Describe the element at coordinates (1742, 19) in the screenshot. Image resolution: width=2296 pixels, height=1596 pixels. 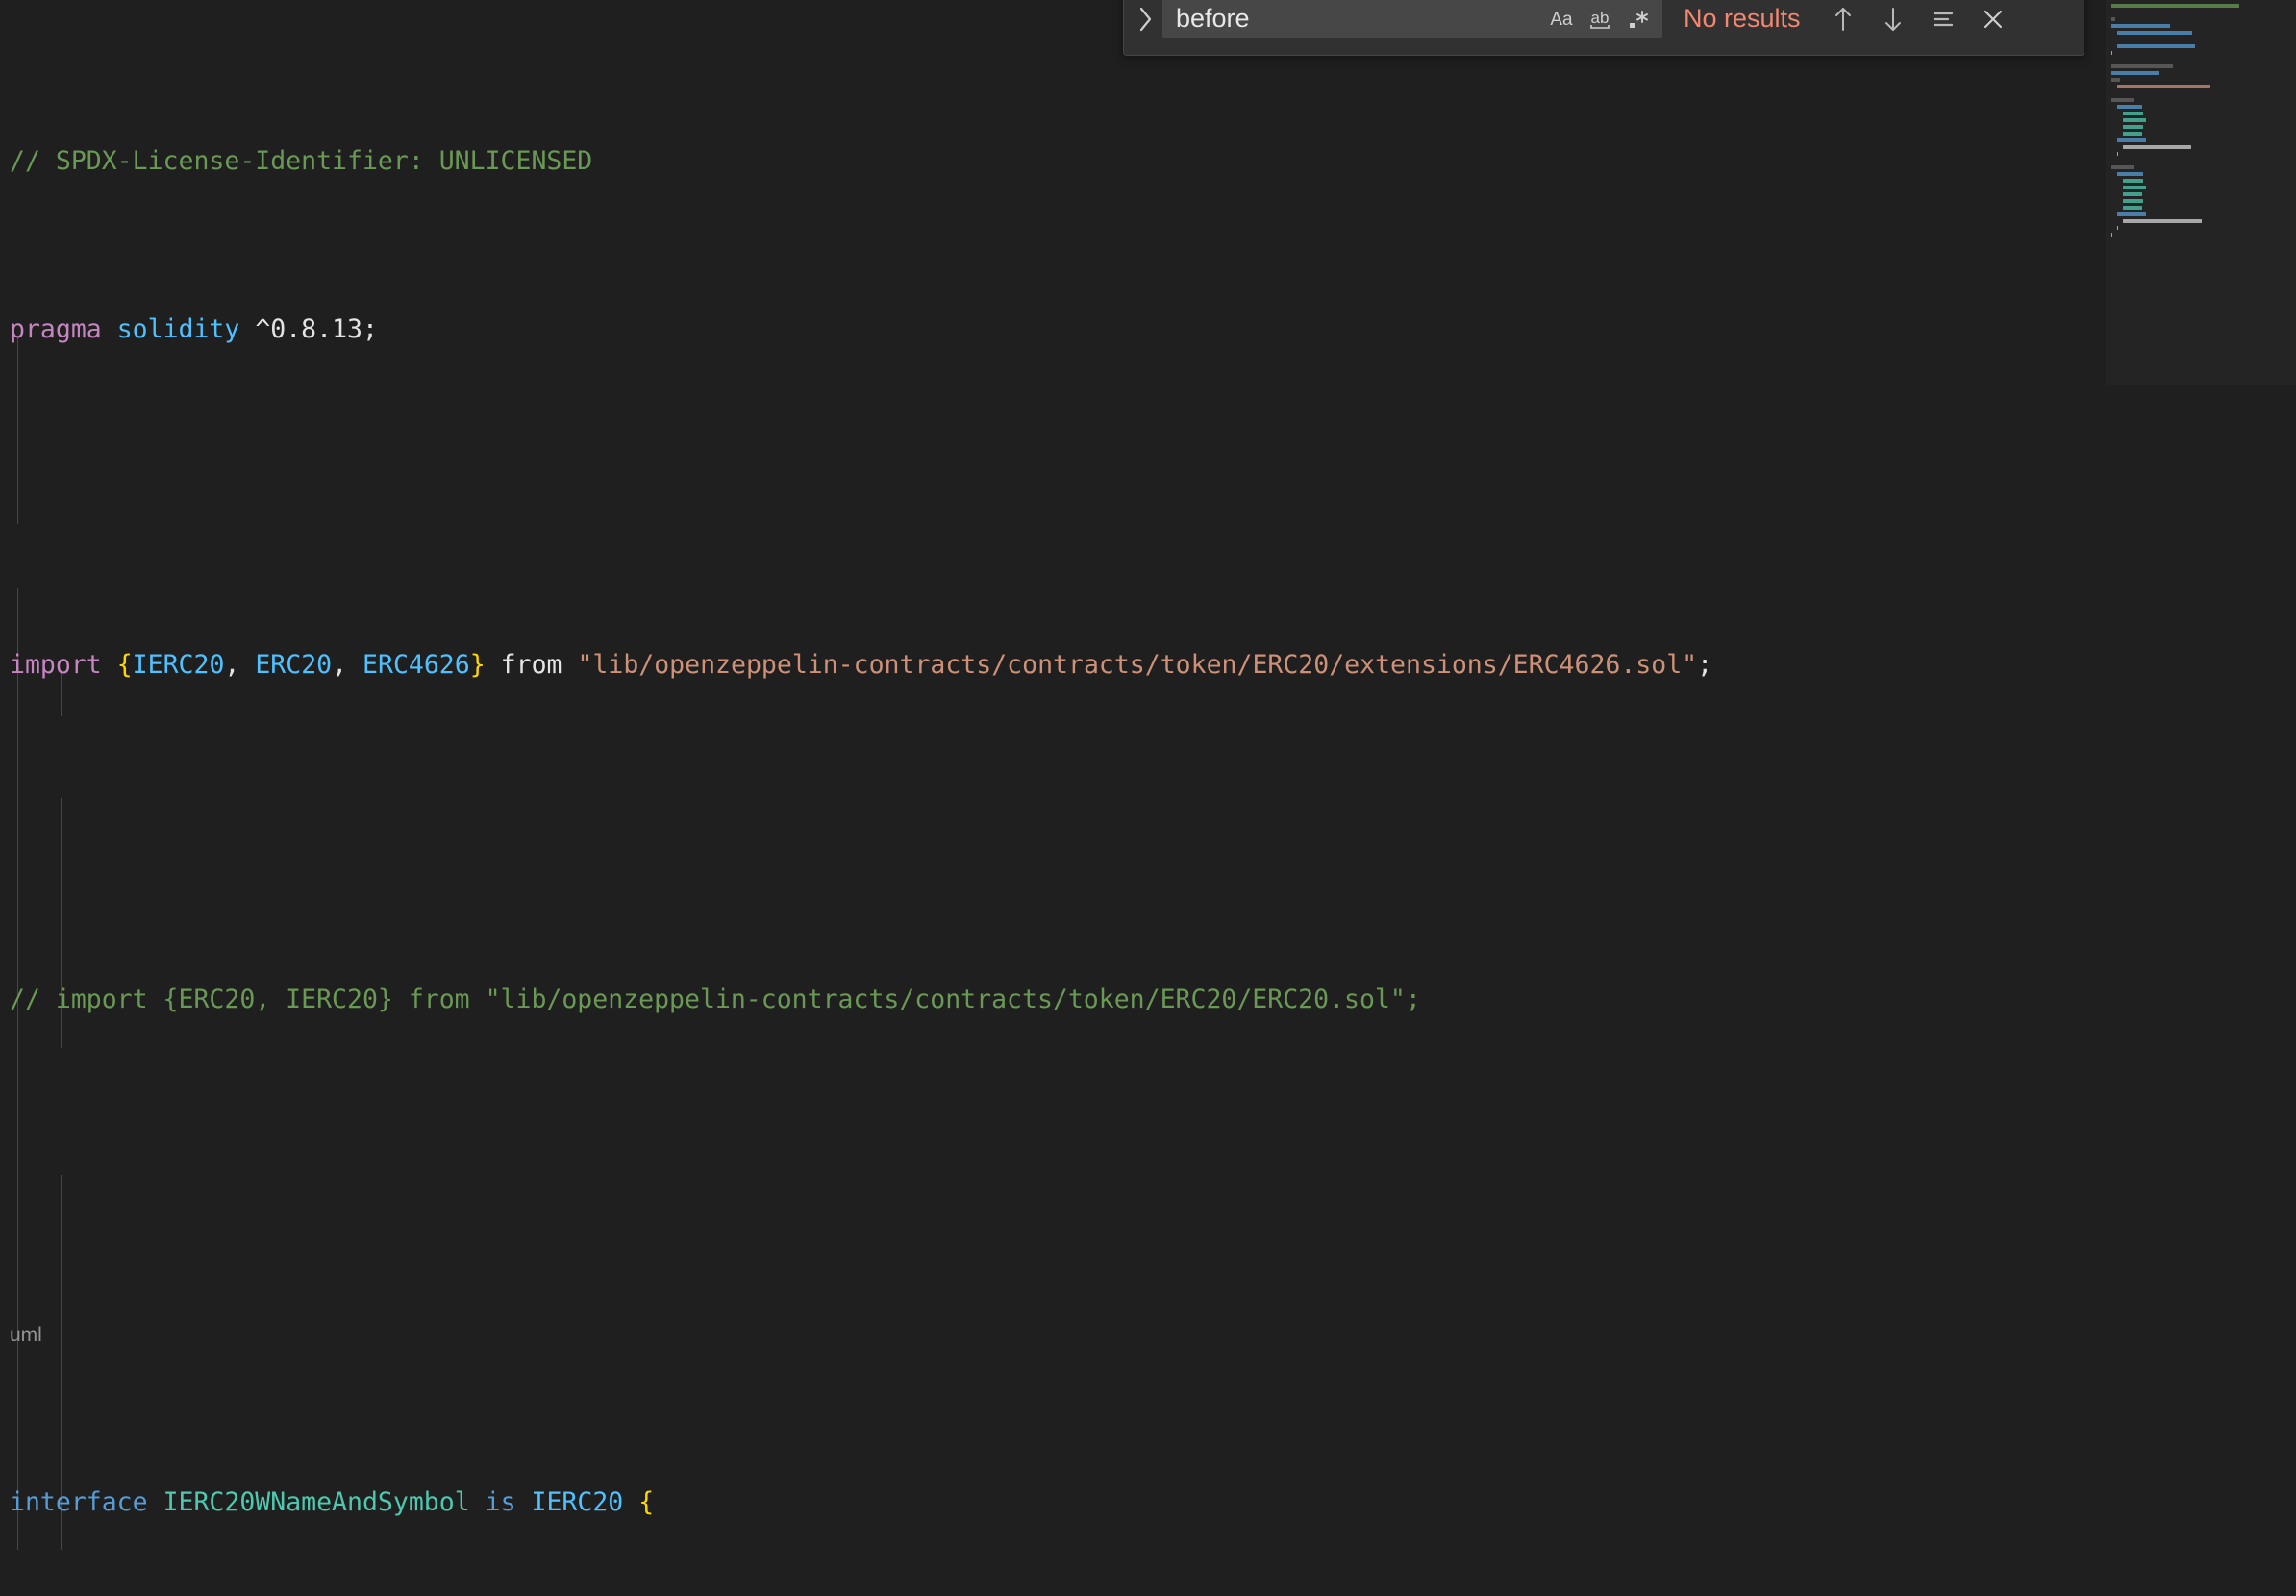
I see `find-results-count: No results` at that location.